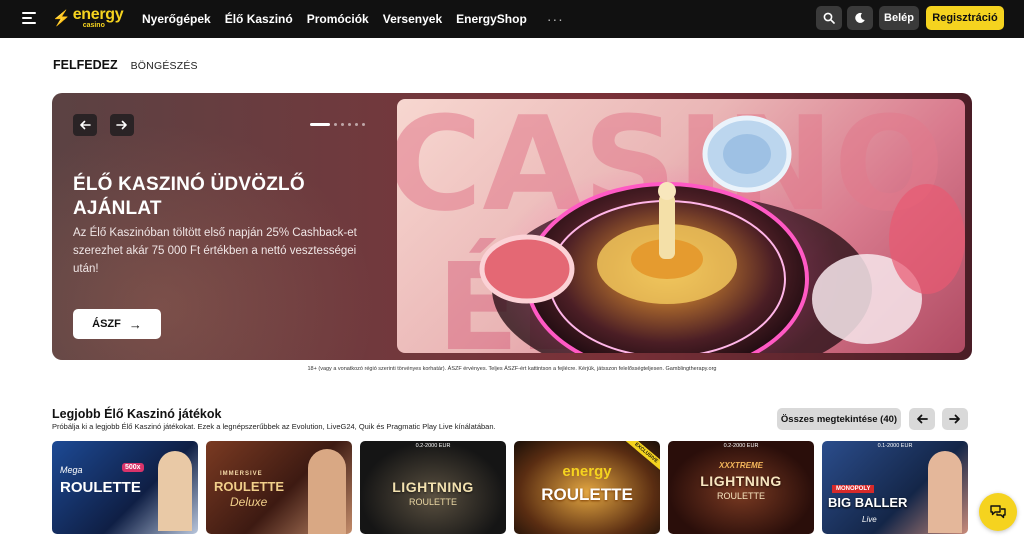  What do you see at coordinates (853, 489) in the screenshot?
I see `game-subtitle: MONOPOLY` at bounding box center [853, 489].